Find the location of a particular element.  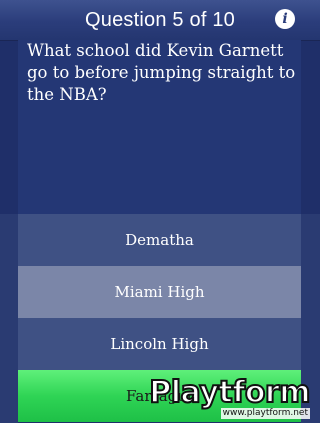

info-icon: i is located at coordinates (285, 19).